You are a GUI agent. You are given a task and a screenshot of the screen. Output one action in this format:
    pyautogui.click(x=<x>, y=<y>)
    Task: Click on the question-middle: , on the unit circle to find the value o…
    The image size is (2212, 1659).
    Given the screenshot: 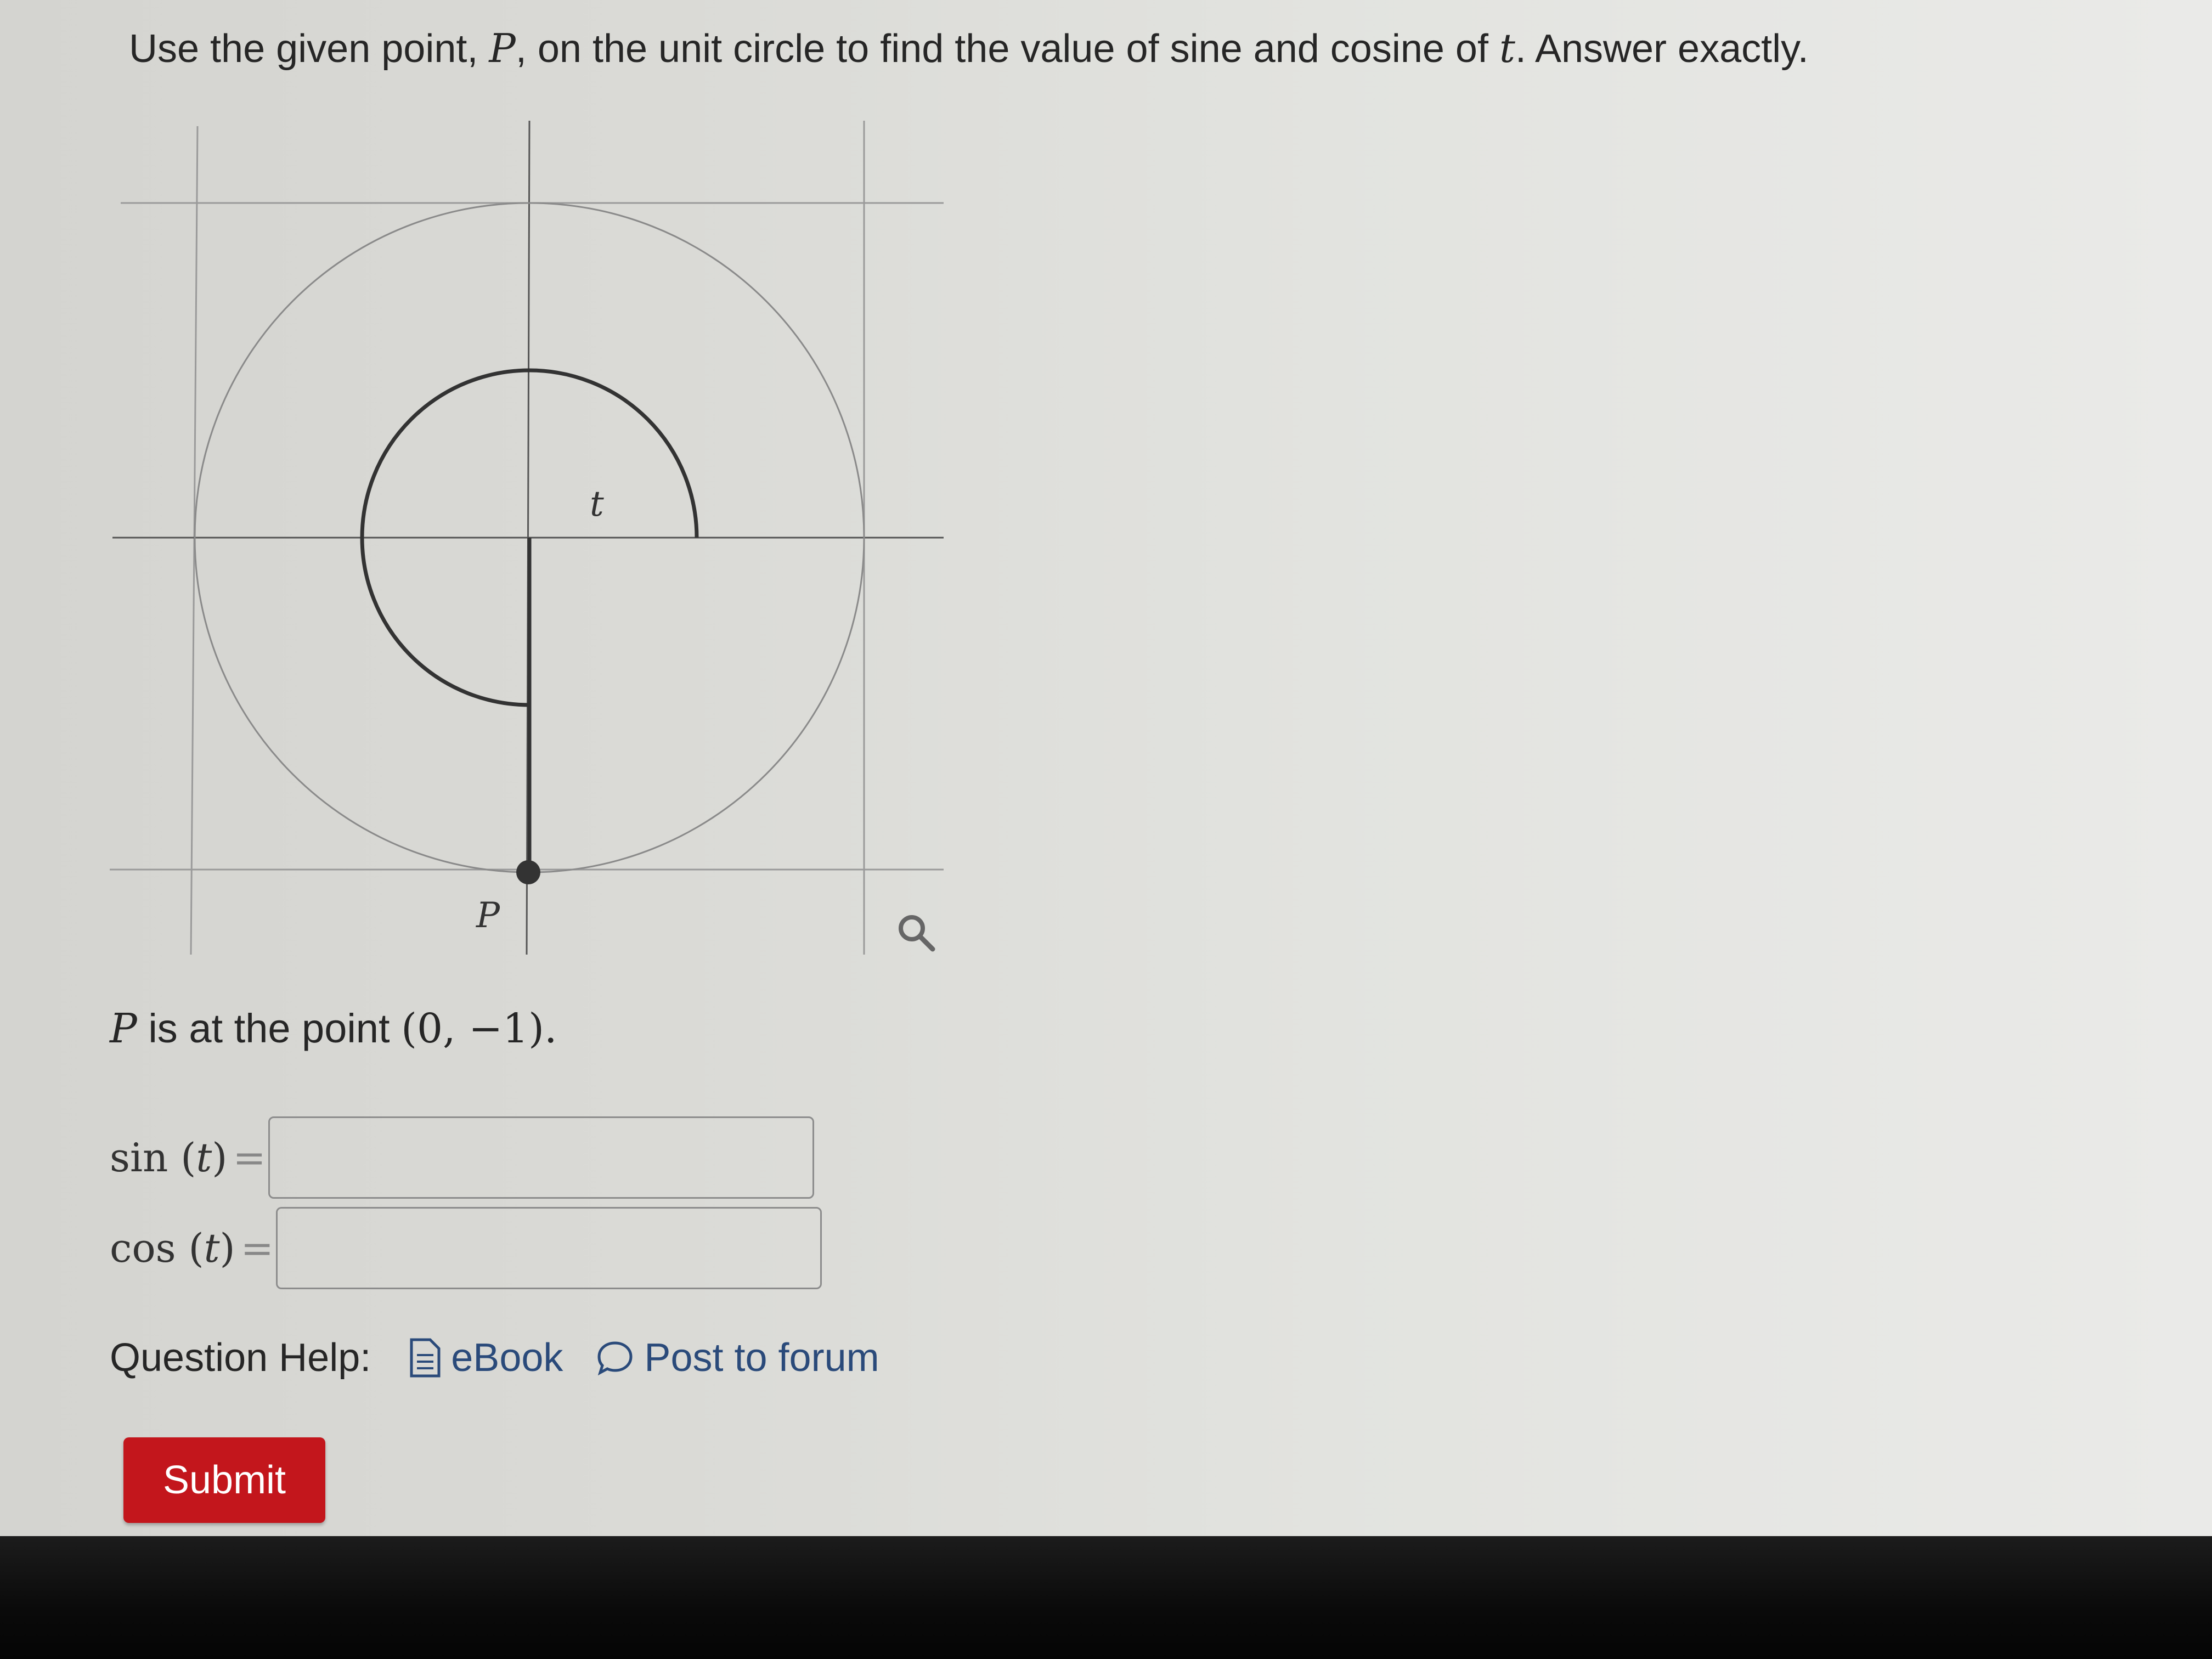 What is the action you would take?
    pyautogui.click(x=1007, y=49)
    